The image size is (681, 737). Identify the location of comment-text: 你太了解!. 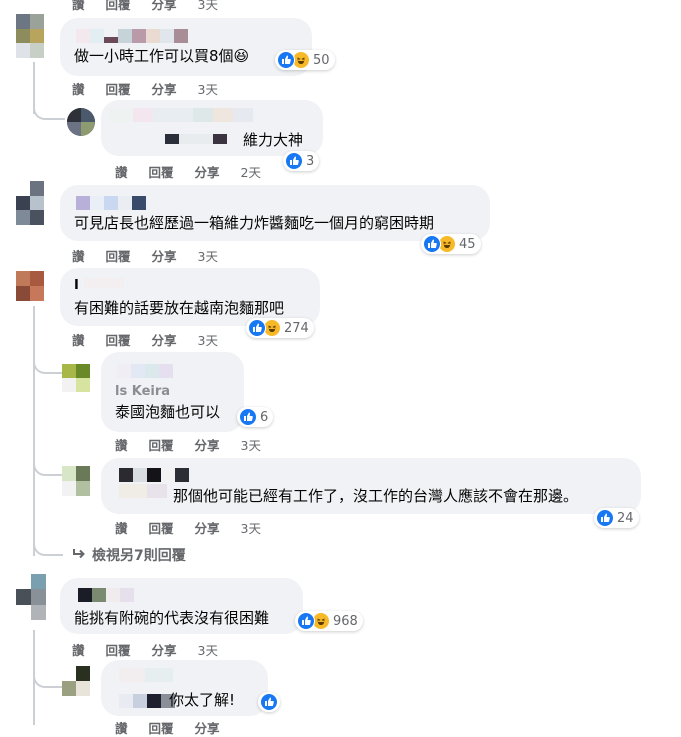
(202, 700).